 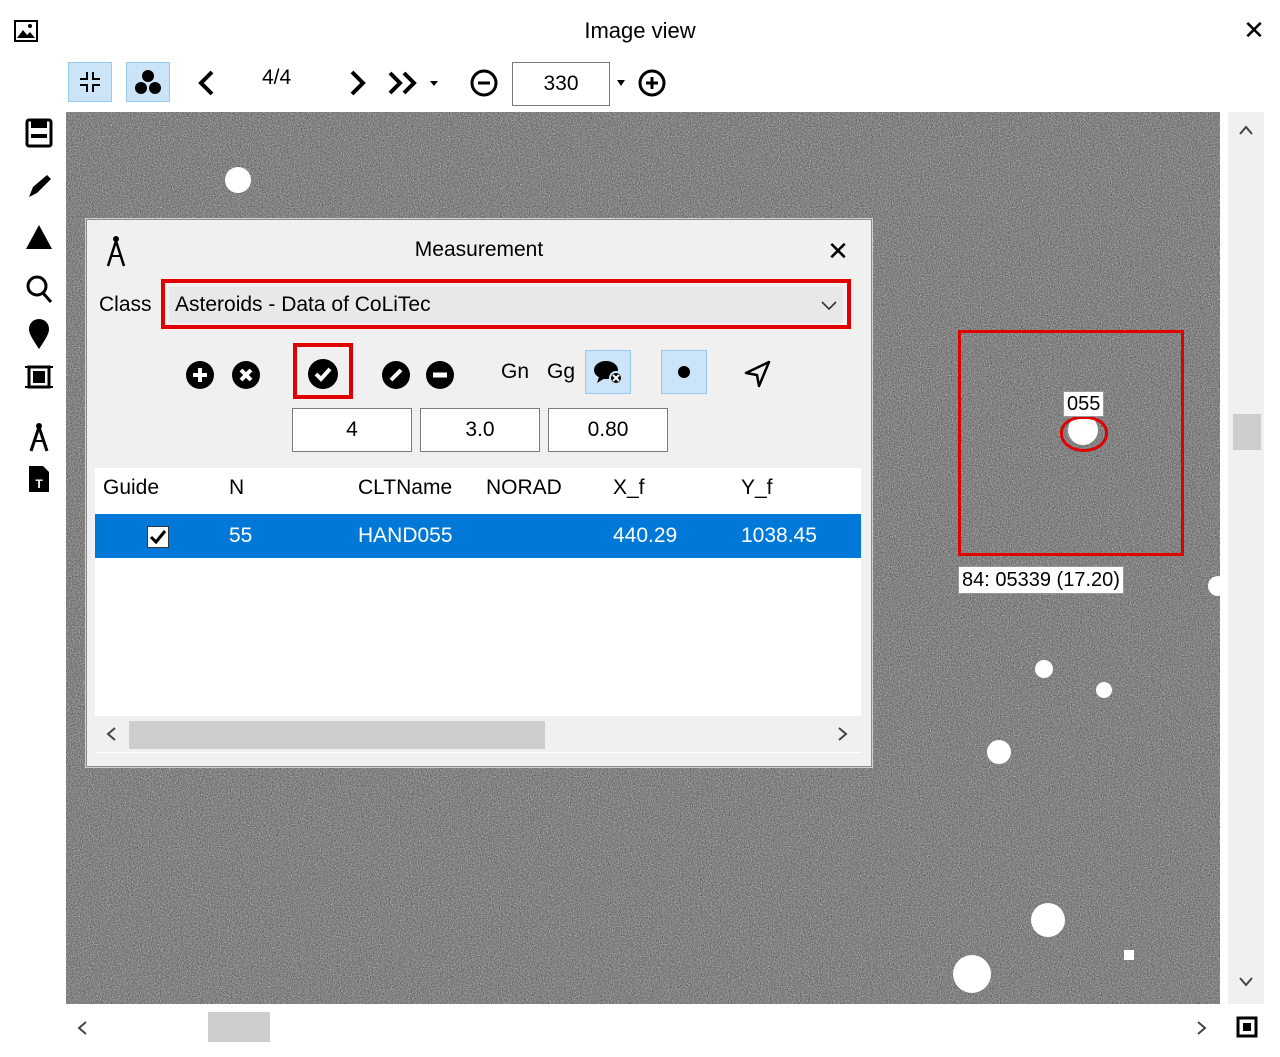 I want to click on triangle-tool, so click(x=39, y=237).